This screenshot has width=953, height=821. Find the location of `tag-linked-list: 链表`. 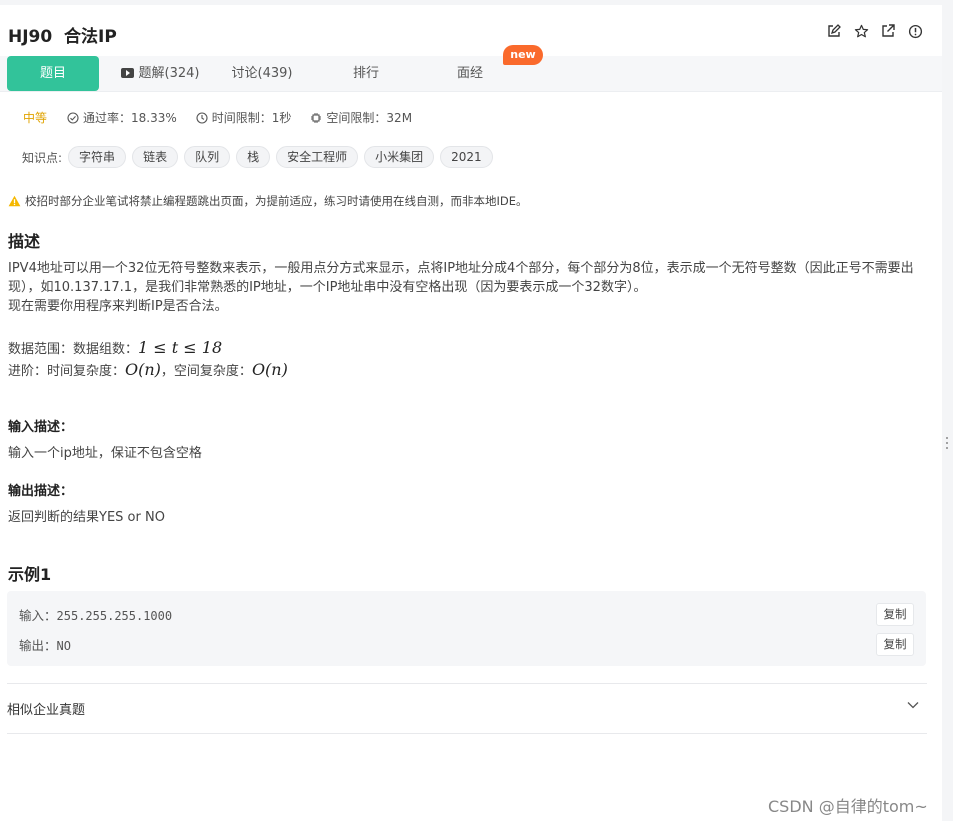

tag-linked-list: 链表 is located at coordinates (155, 157).